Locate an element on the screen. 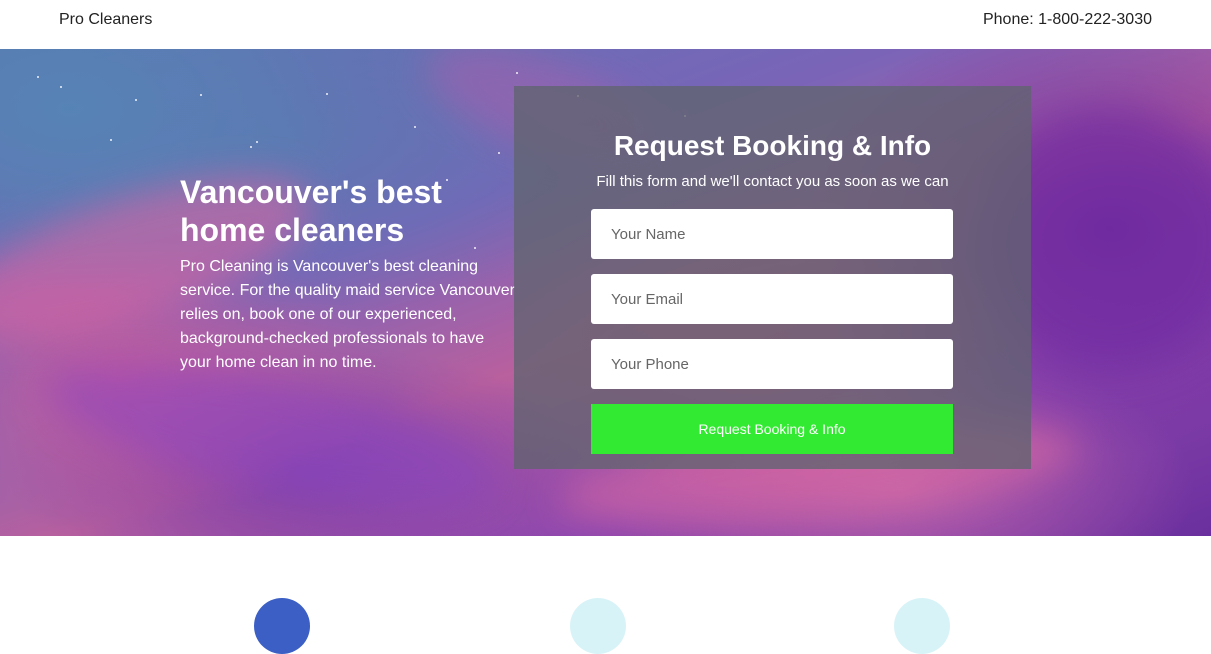  top-navbar: Pro Cleaners Phone: 1-800-222-3030 is located at coordinates (605, 24).